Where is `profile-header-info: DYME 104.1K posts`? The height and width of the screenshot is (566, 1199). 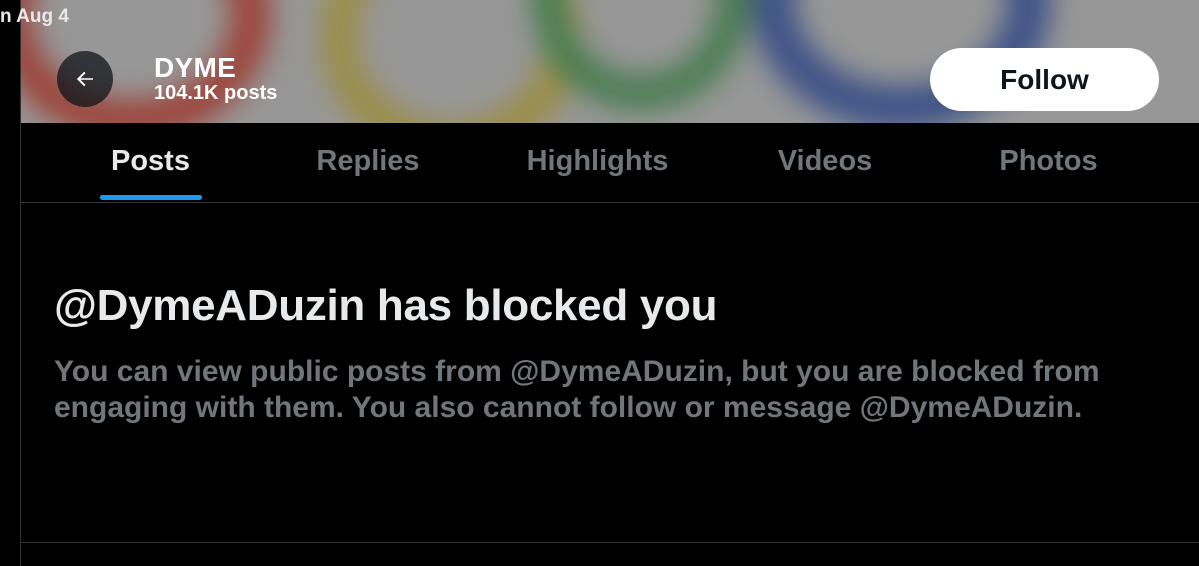
profile-header-info: DYME 104.1K posts is located at coordinates (215, 78).